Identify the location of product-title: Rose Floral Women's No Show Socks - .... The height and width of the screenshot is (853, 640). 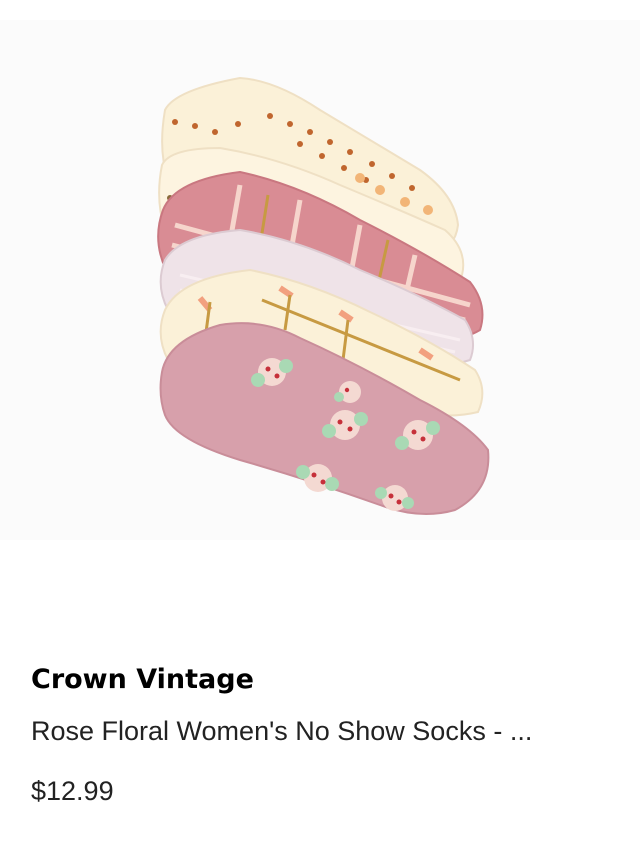
(321, 731).